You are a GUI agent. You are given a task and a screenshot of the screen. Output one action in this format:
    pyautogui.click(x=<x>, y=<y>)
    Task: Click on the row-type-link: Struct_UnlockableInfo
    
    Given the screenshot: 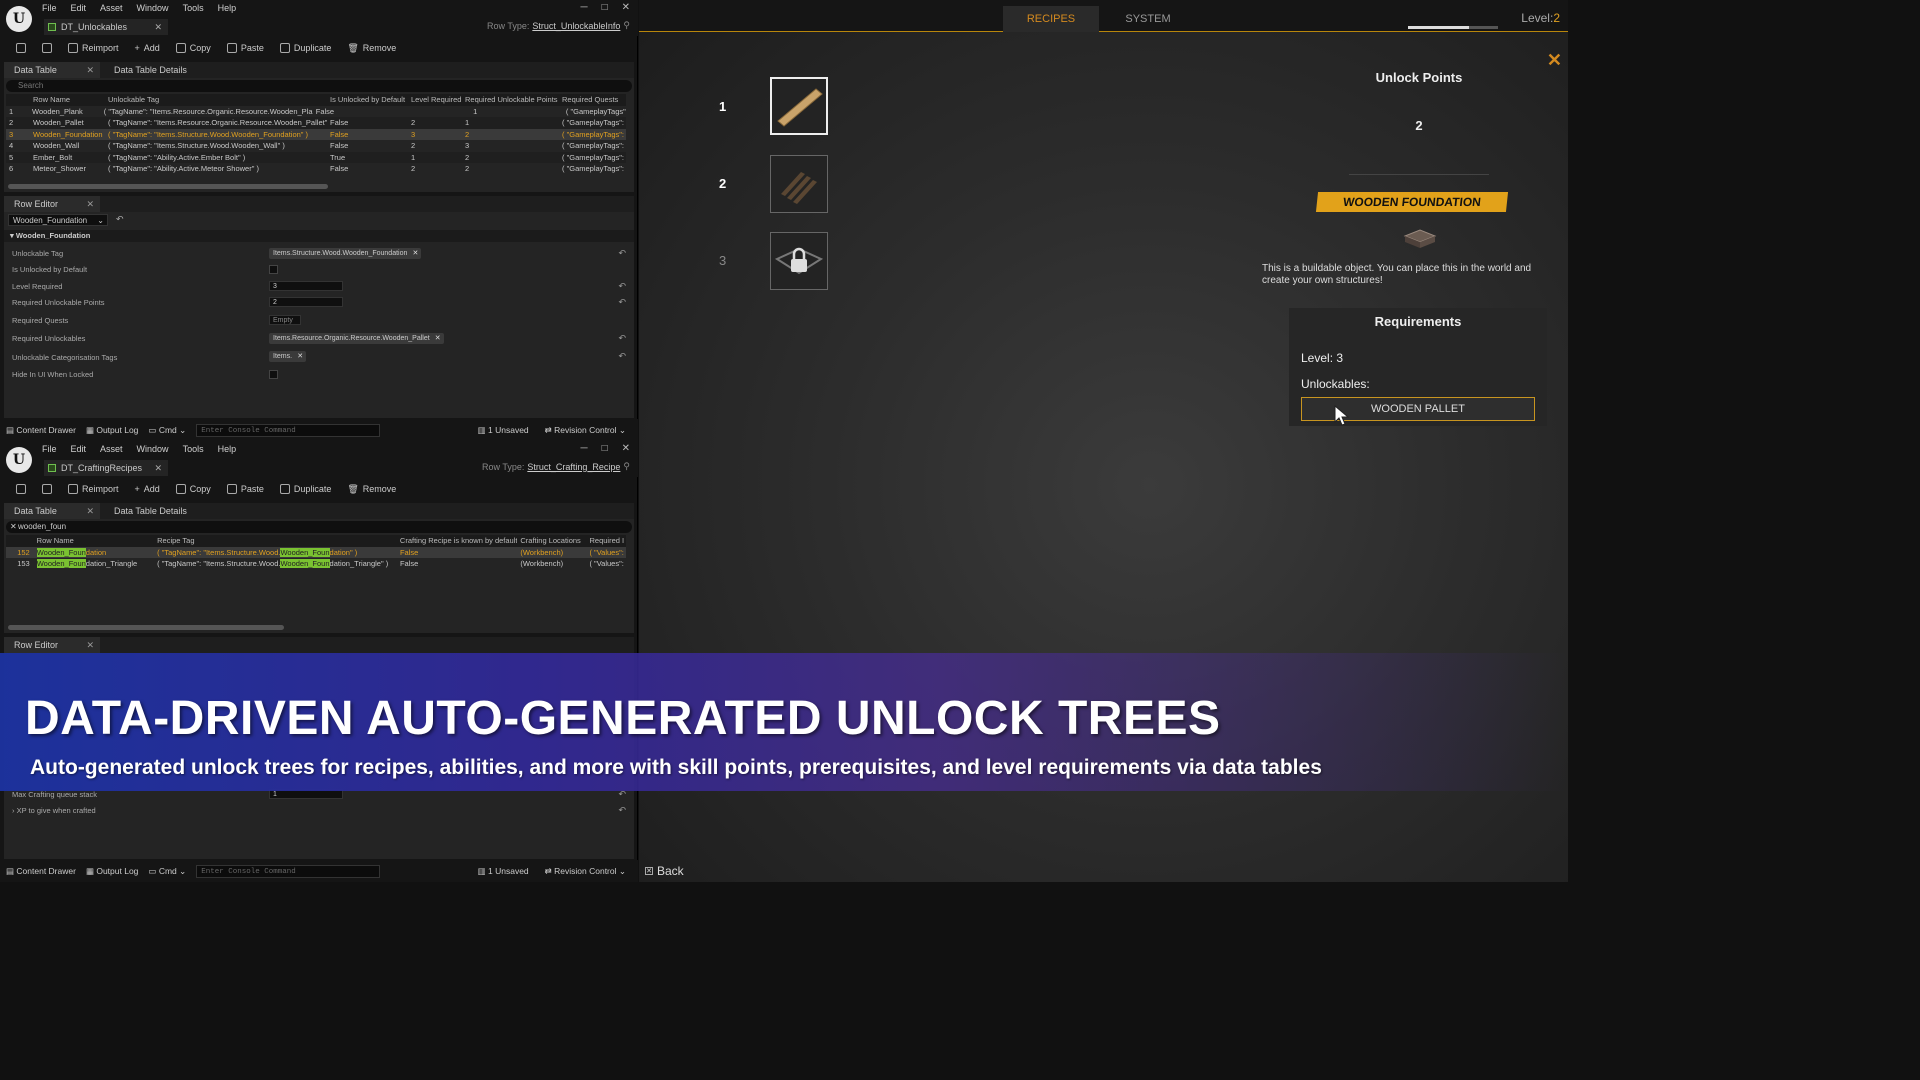 What is the action you would take?
    pyautogui.click(x=576, y=26)
    